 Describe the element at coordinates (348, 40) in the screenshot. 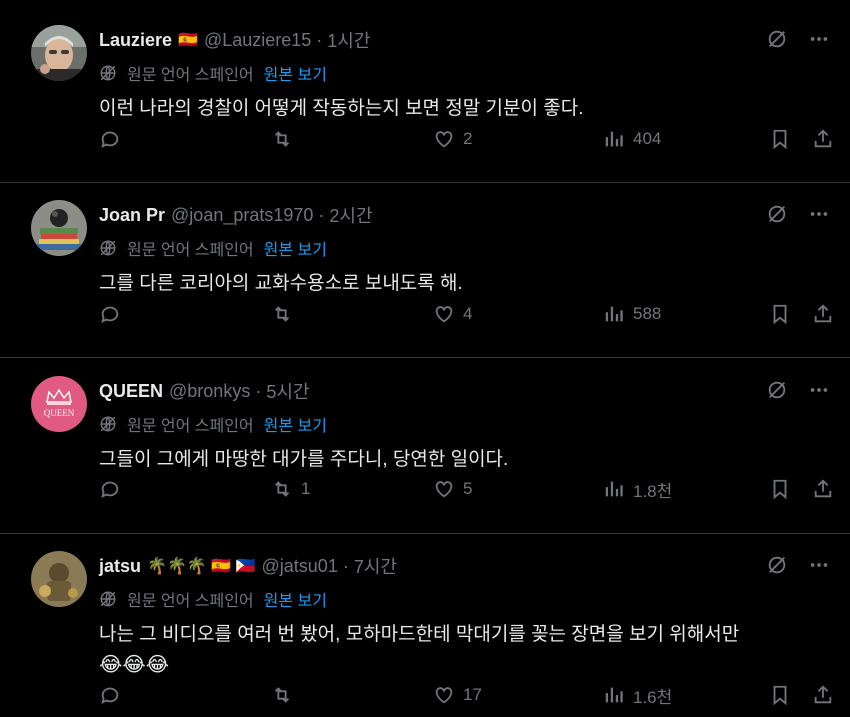

I see `timestamp: 1시간` at that location.